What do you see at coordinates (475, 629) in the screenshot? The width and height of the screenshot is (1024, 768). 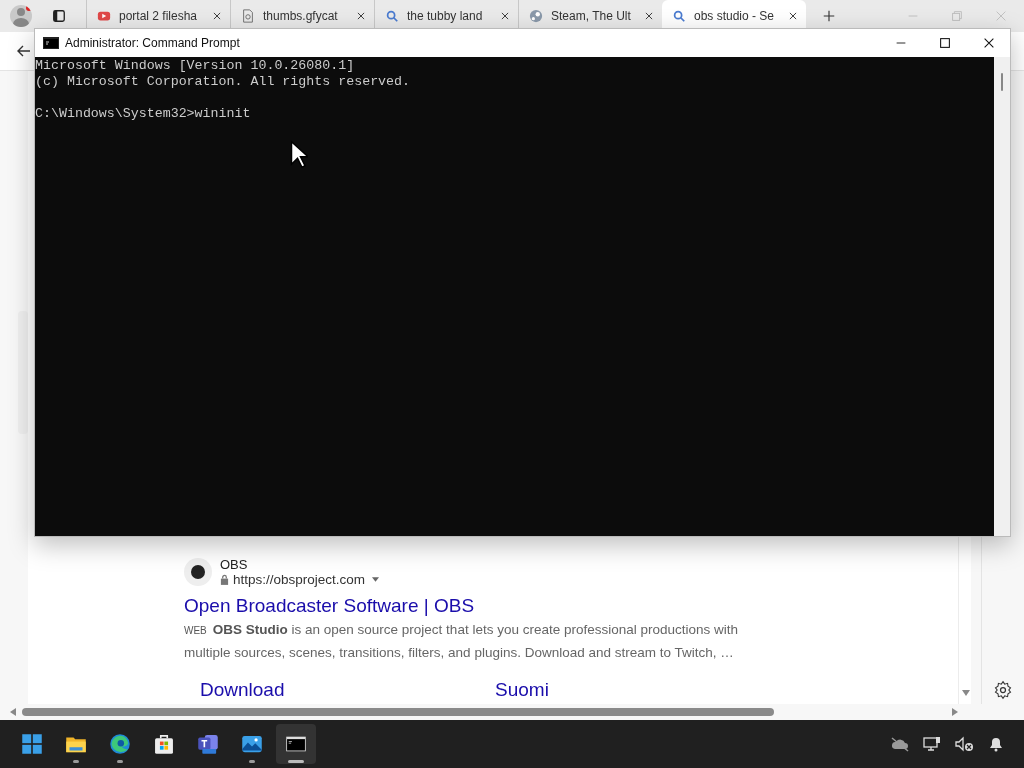 I see `result-snippet-line: OBS Studio is an open source project that lets you create professional productions with` at bounding box center [475, 629].